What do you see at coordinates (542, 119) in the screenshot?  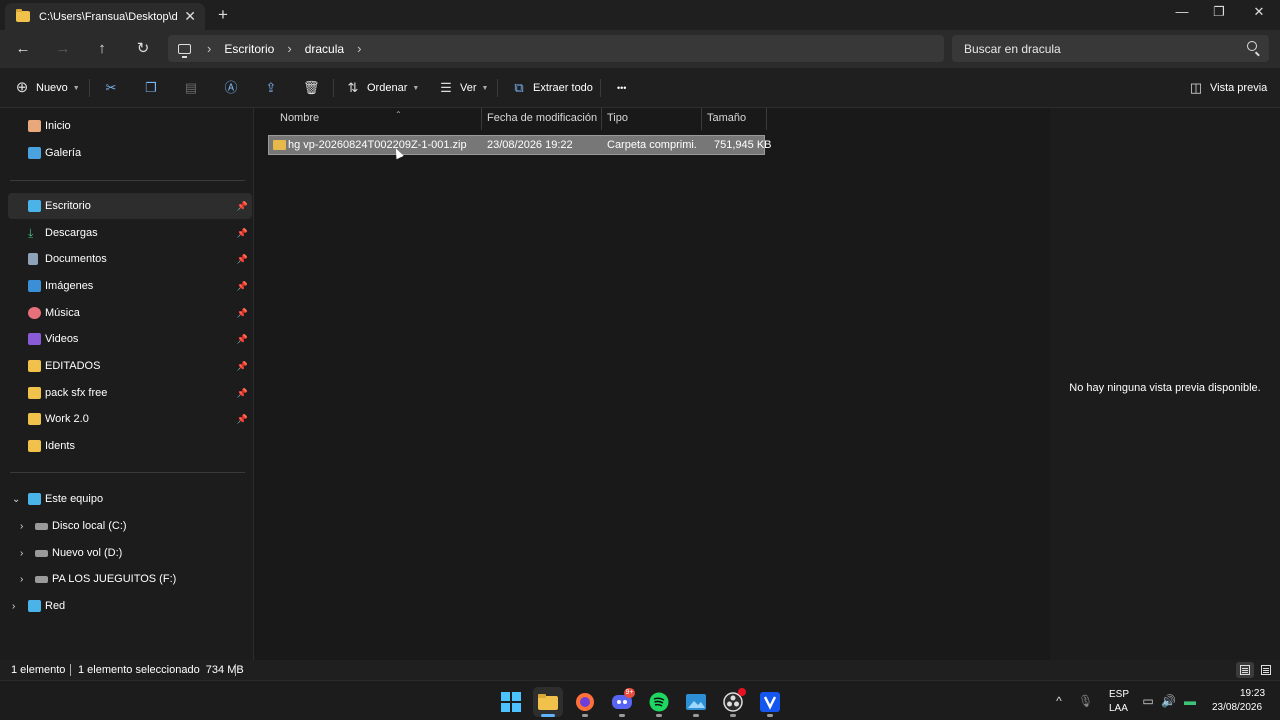 I see `column-header-modified: Fecha de modificación` at bounding box center [542, 119].